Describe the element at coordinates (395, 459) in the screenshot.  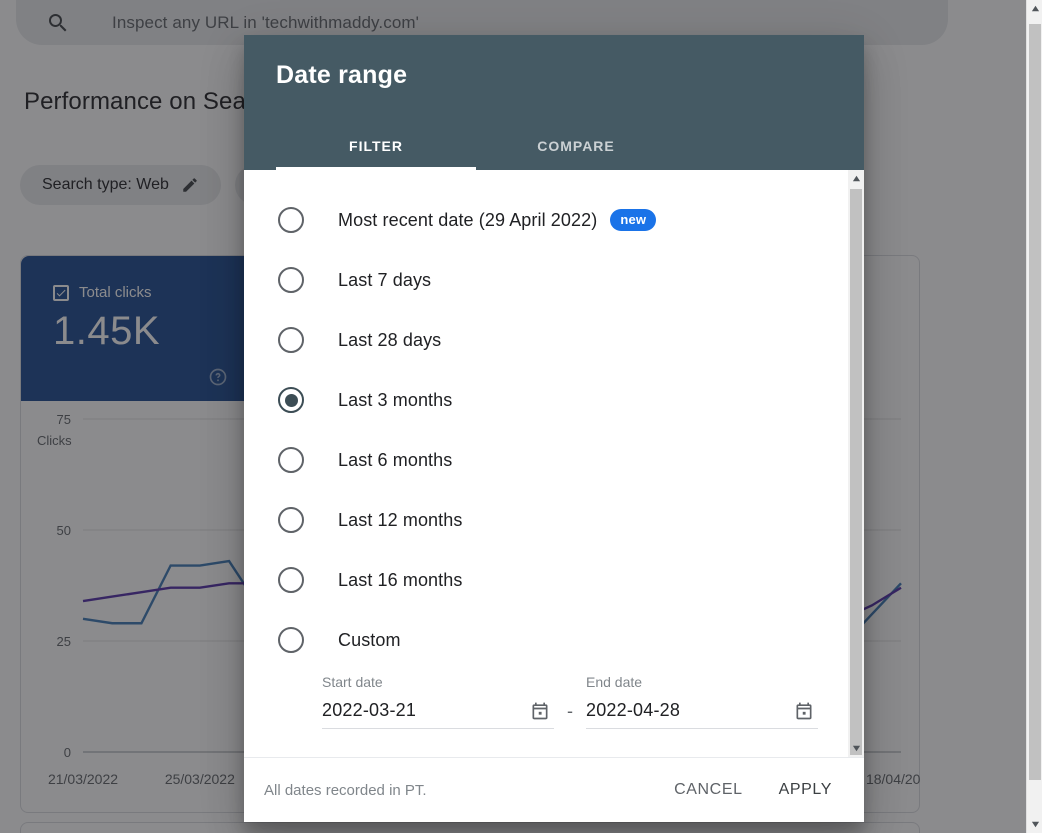
I see `date-range-option-label: Last 6 months` at that location.